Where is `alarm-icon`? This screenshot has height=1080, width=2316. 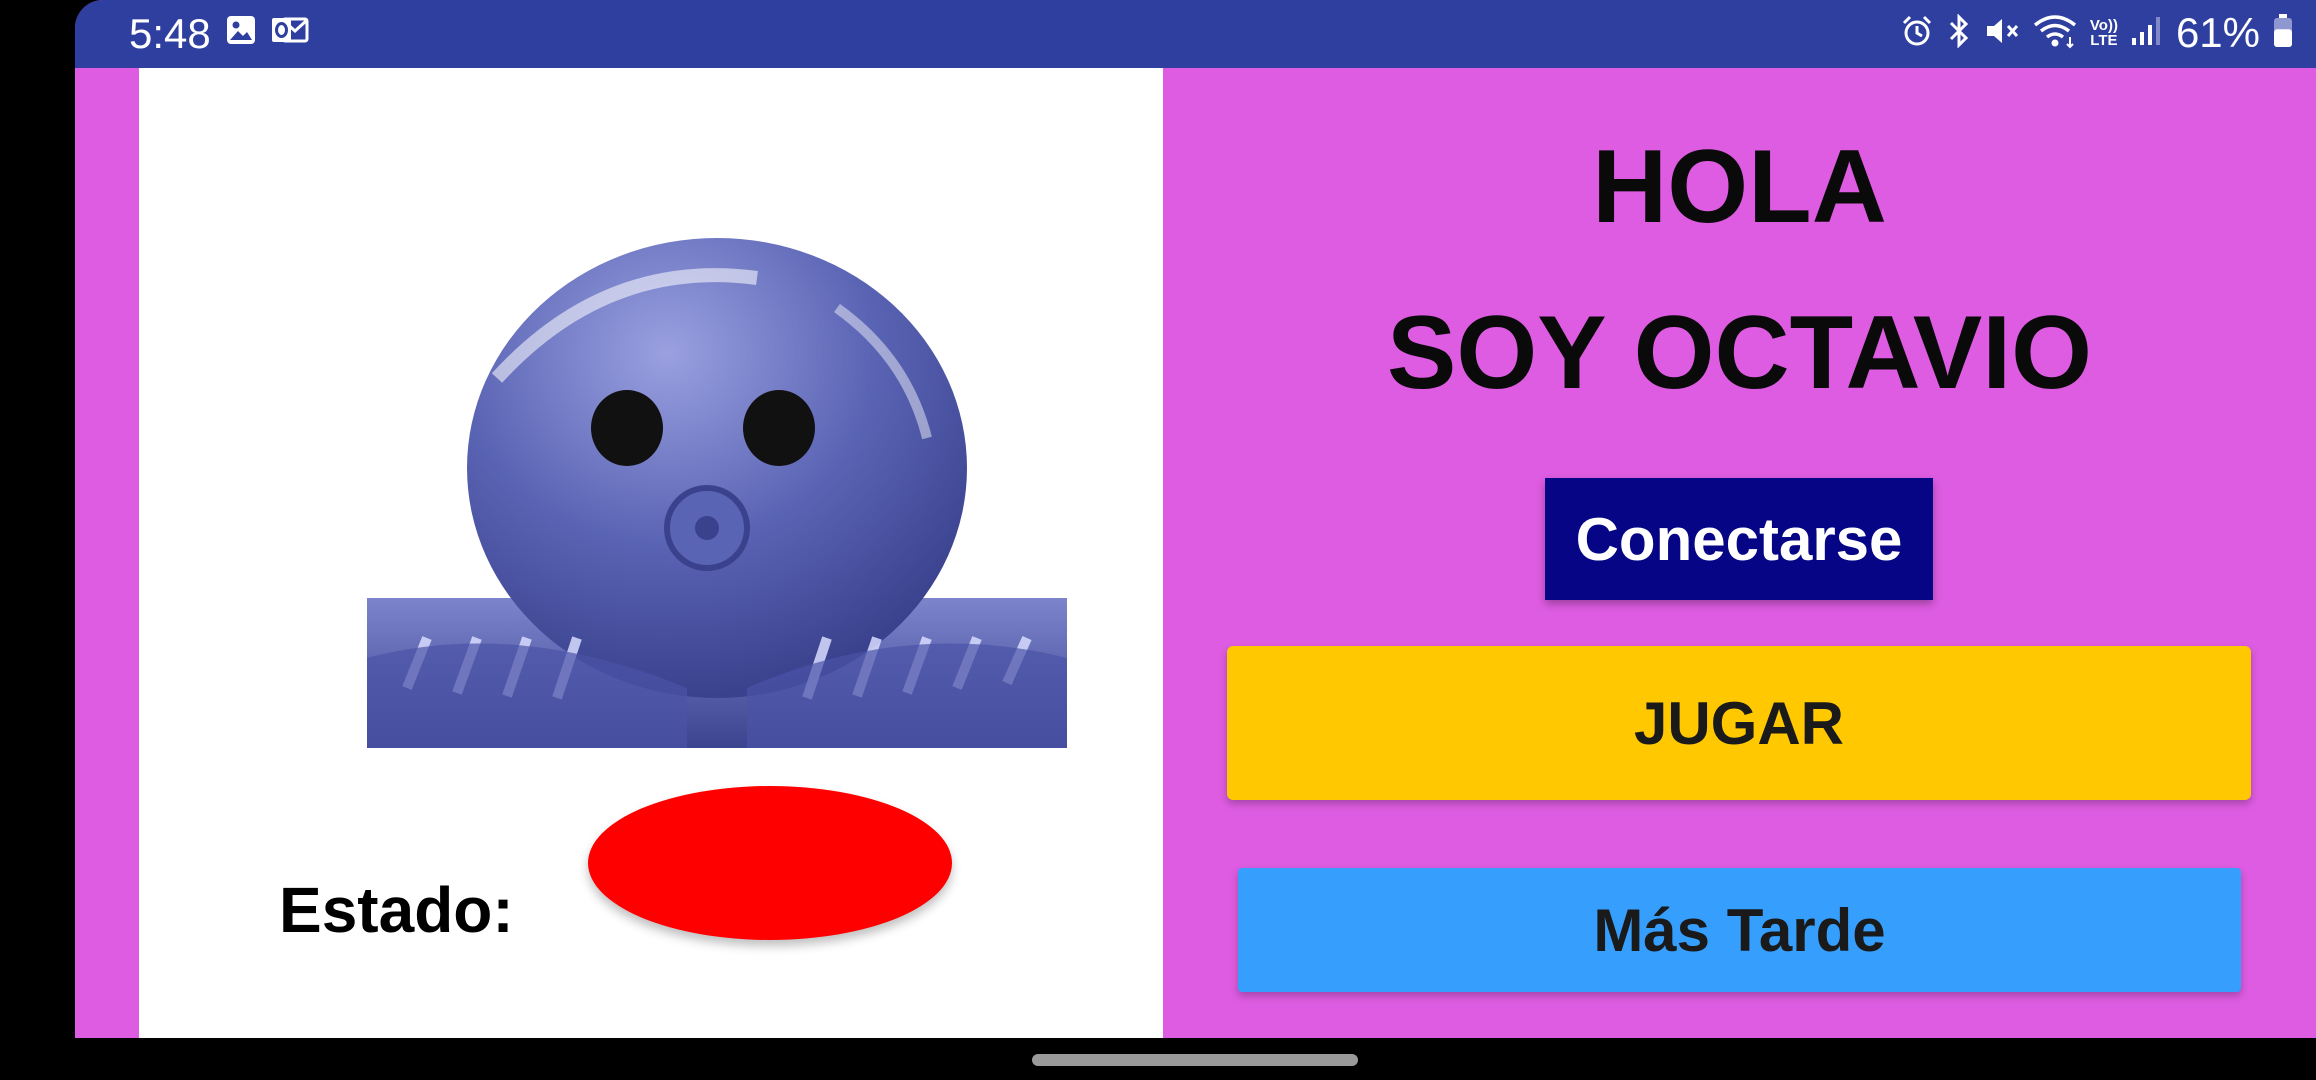 alarm-icon is located at coordinates (1917, 33).